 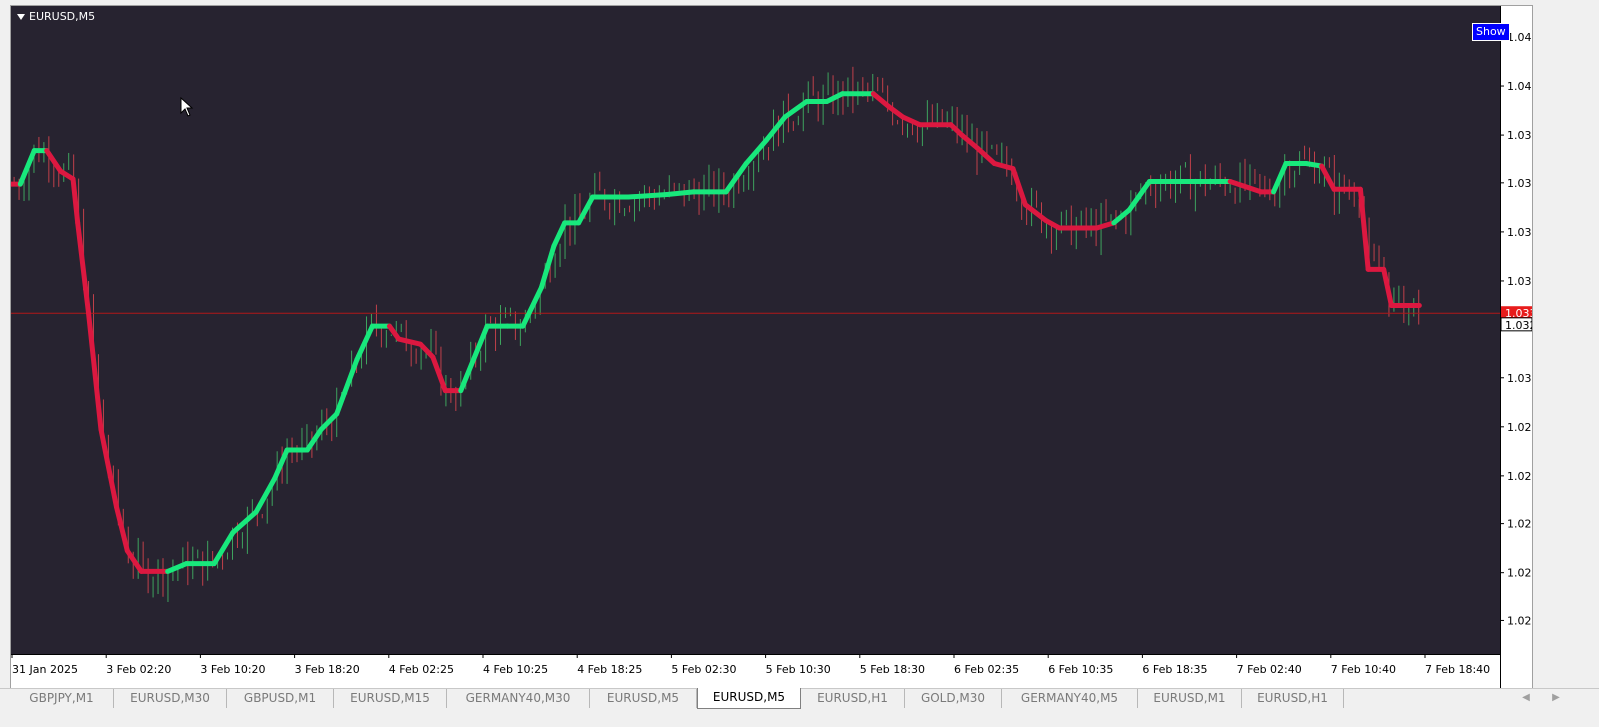 I want to click on tab-eurusd-m1: EURUSD,M1, so click(x=1190, y=698).